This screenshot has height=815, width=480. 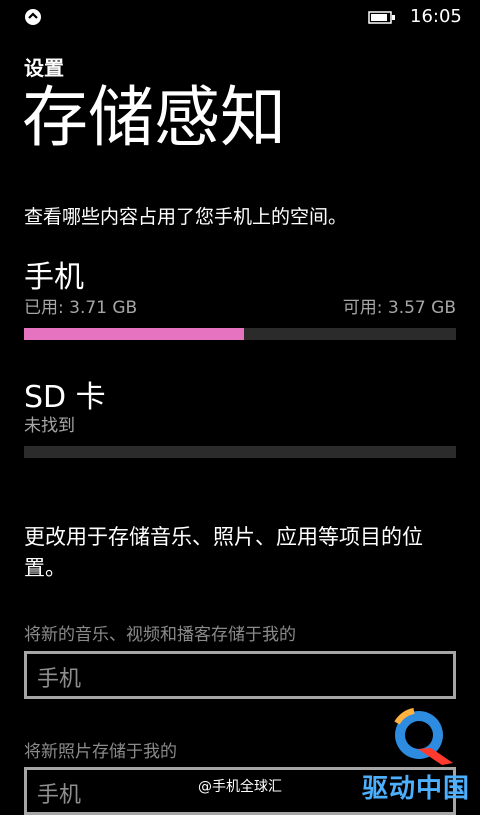 What do you see at coordinates (81, 308) in the screenshot?
I see `phone-used-label: 已用: 3.71 GB` at bounding box center [81, 308].